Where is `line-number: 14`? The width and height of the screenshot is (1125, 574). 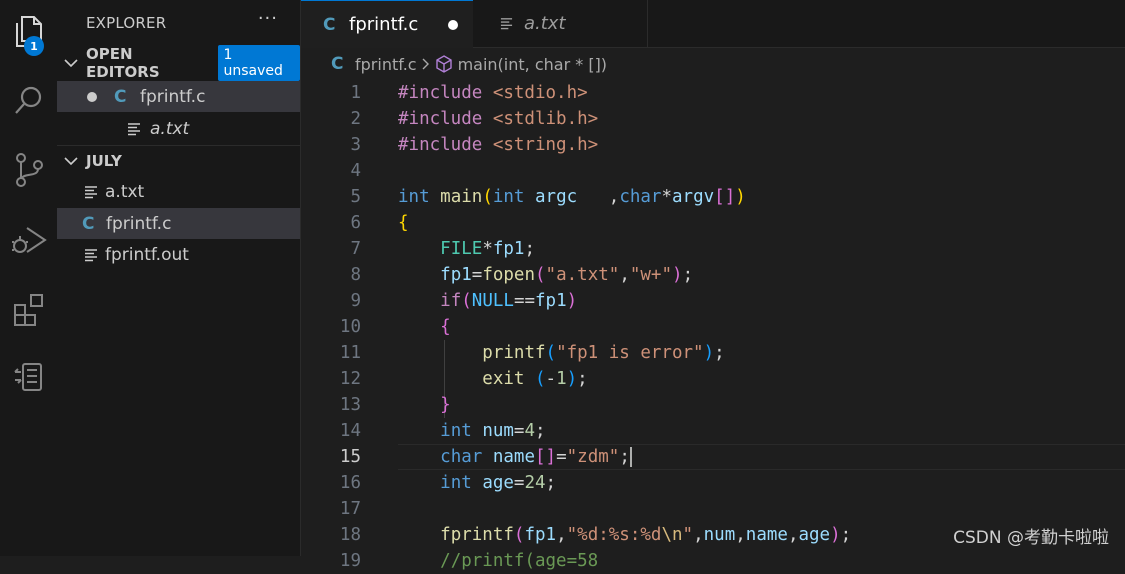 line-number: 14 is located at coordinates (350, 431).